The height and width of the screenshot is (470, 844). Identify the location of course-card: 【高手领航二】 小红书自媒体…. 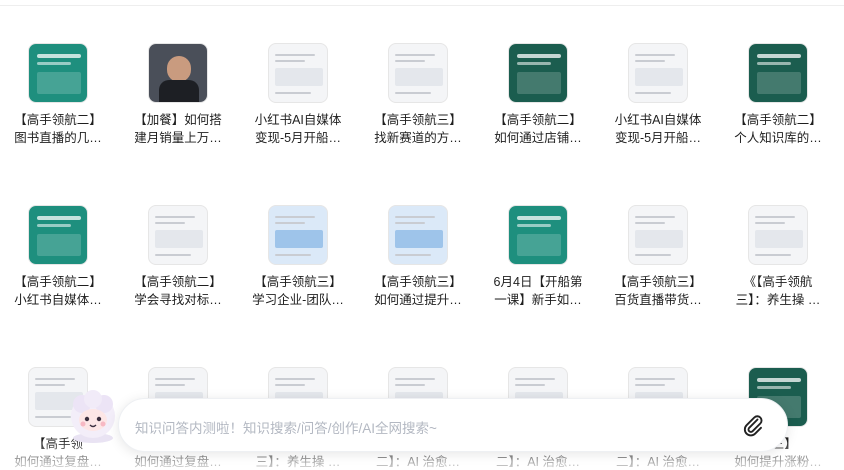
(58, 257).